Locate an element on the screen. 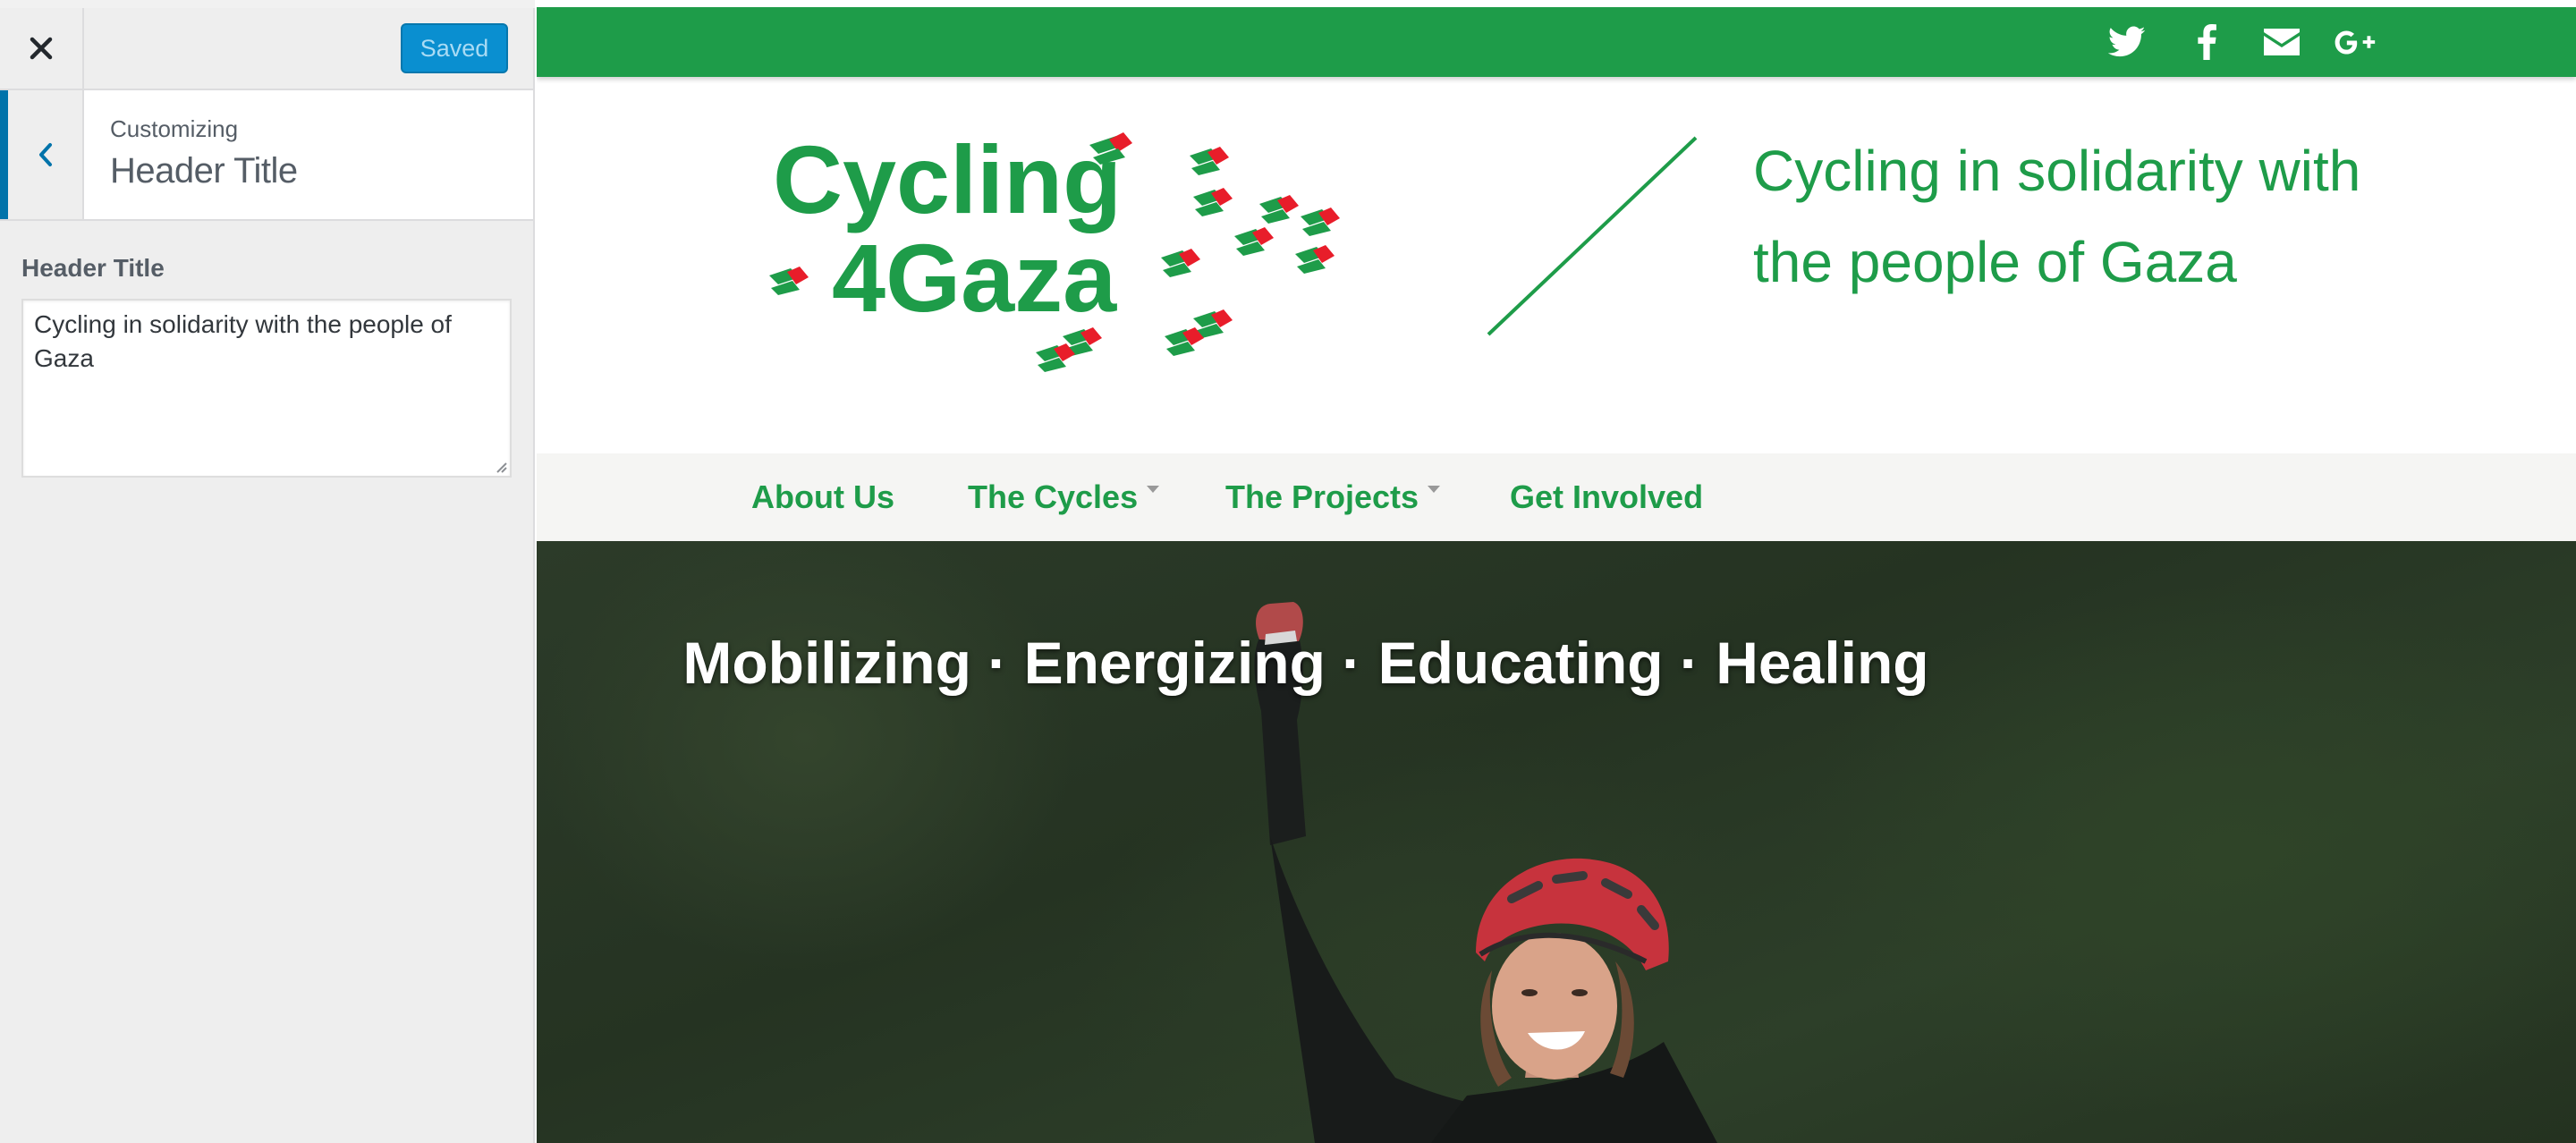  close-customizer-button is located at coordinates (42, 48).